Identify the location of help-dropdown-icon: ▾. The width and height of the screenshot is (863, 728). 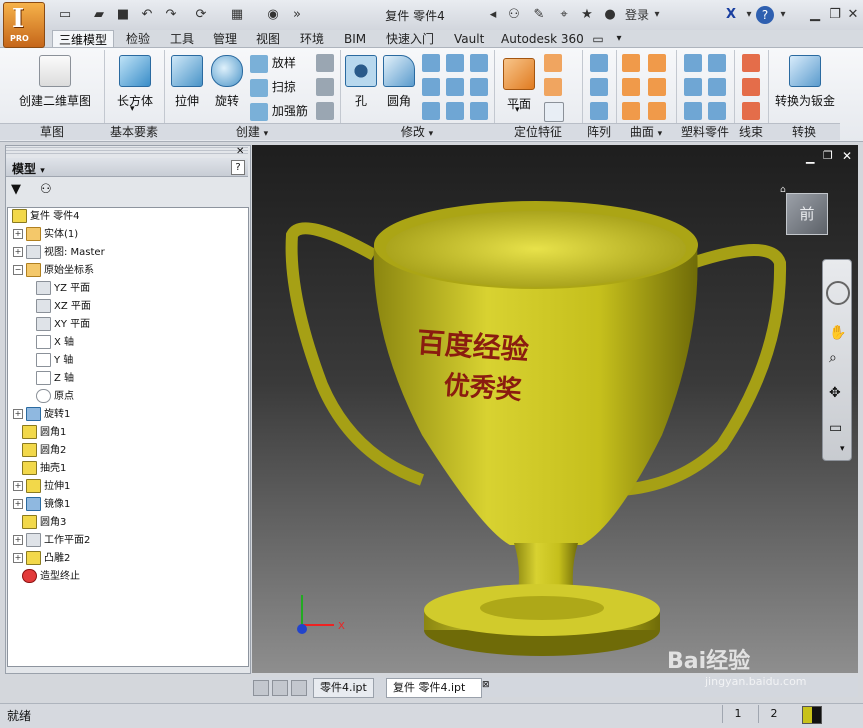
(783, 15).